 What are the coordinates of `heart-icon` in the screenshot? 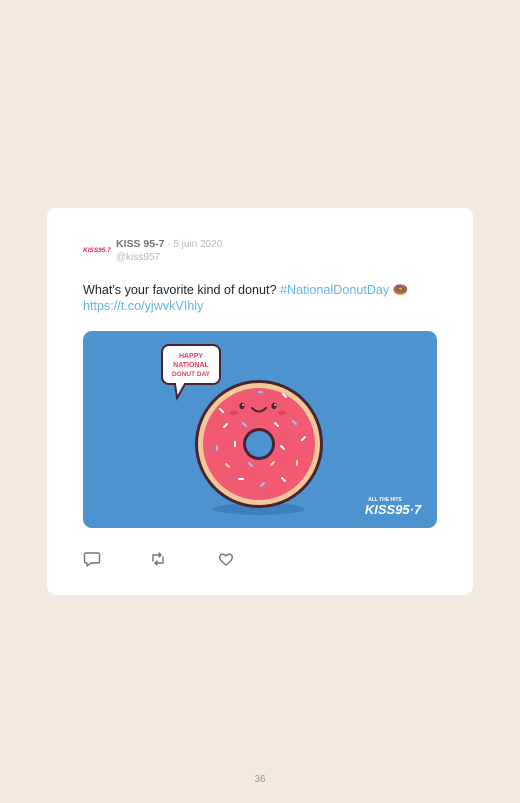 It's located at (226, 559).